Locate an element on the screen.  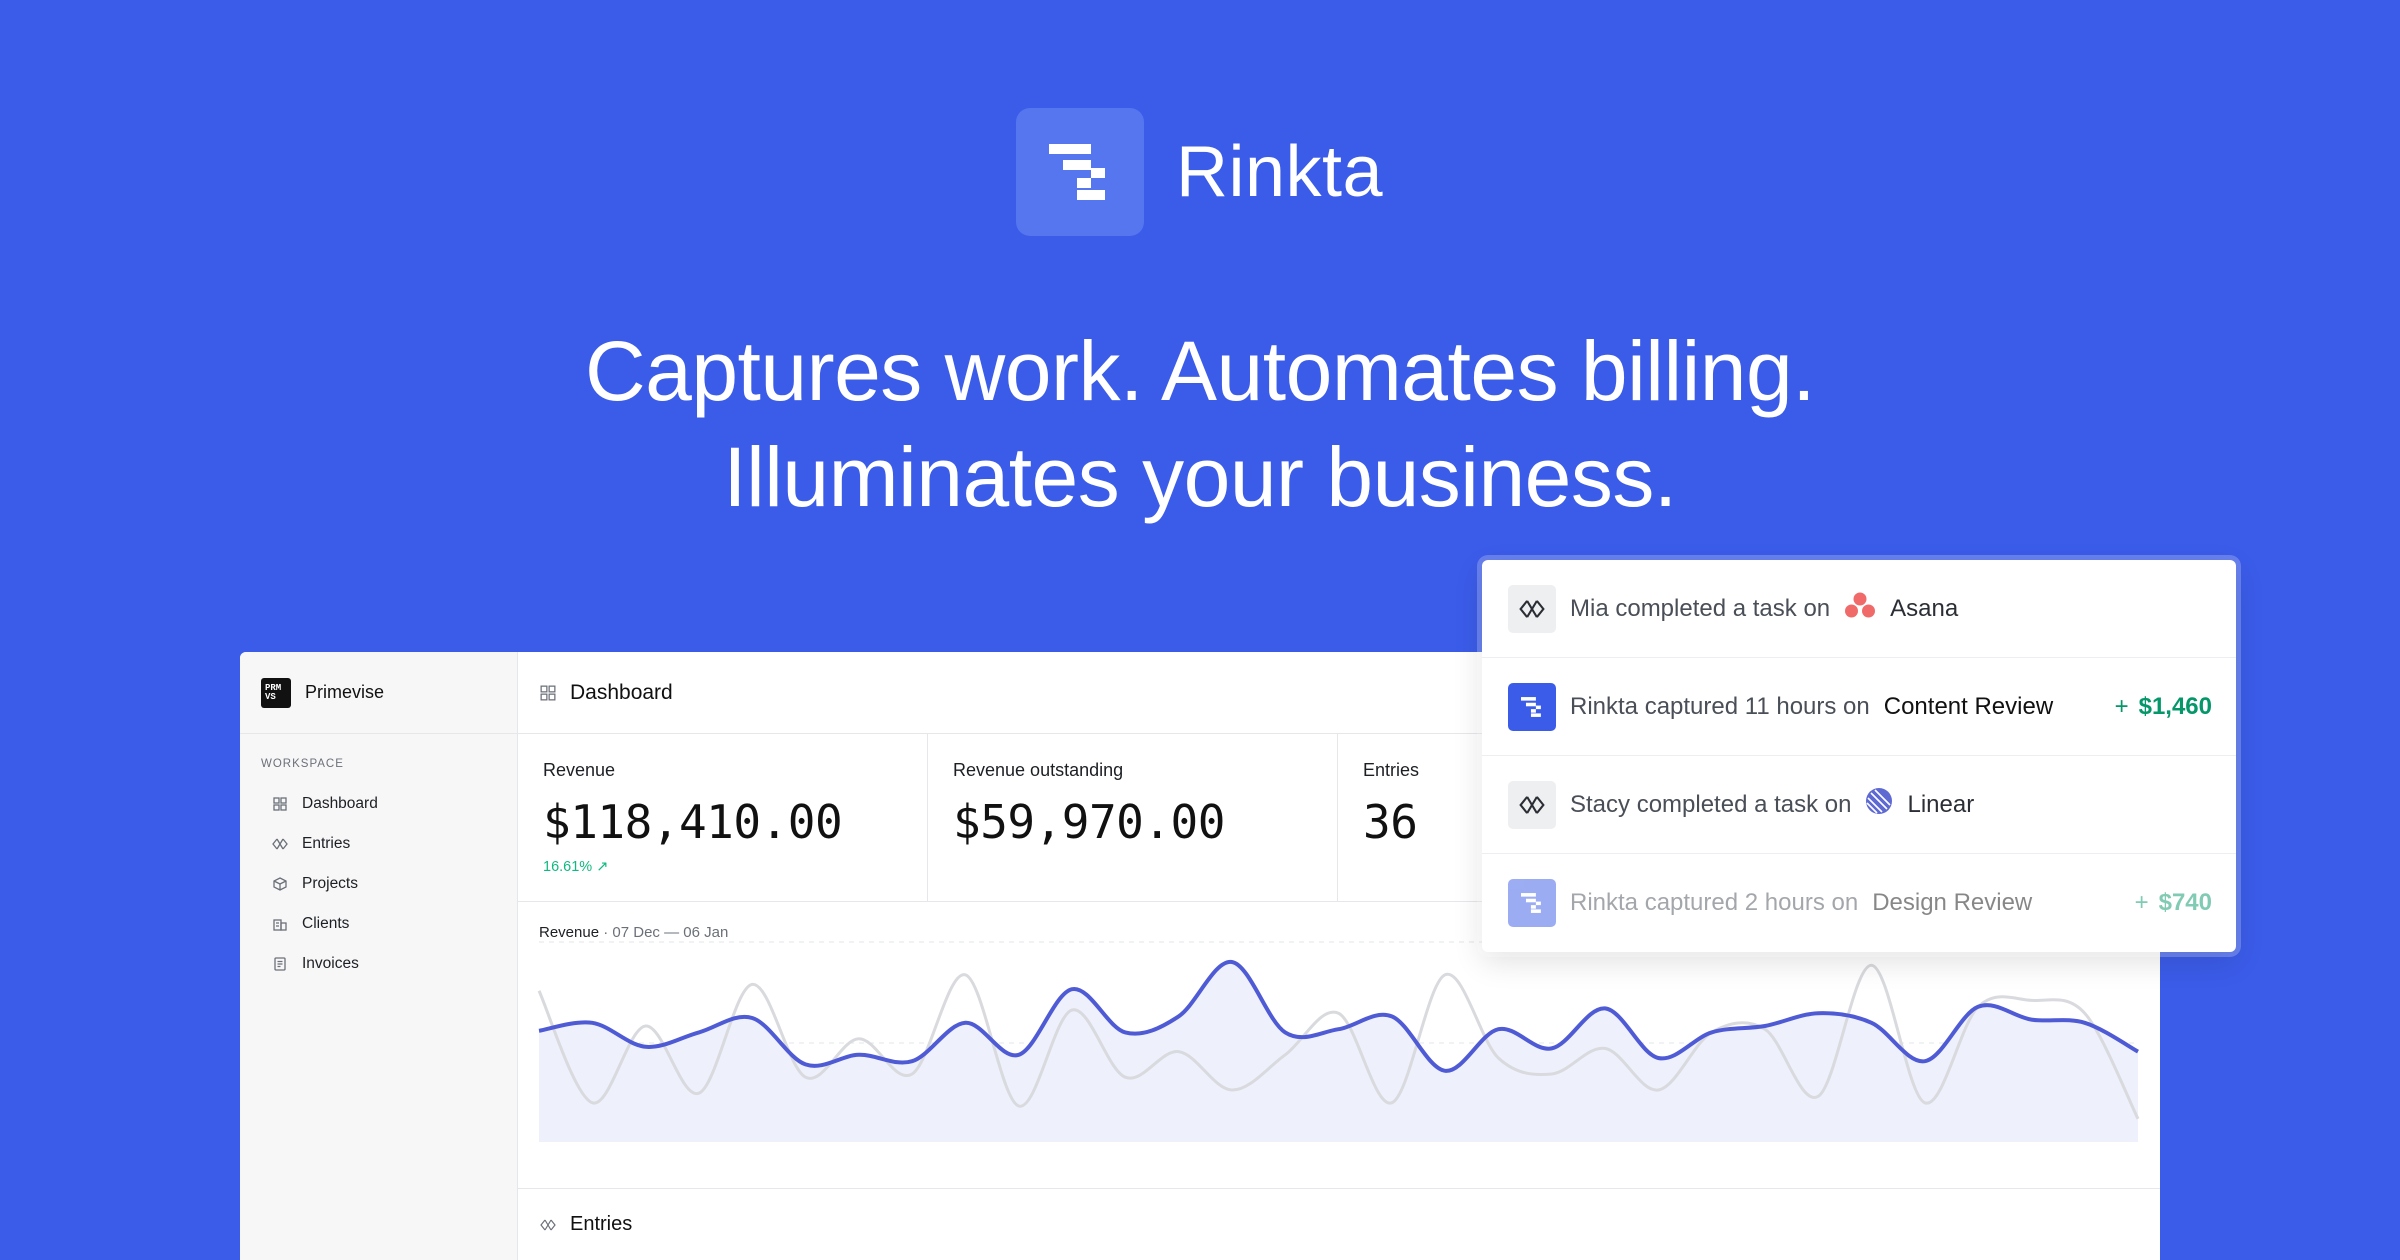
sidebar-item-label: Clients is located at coordinates (326, 923).